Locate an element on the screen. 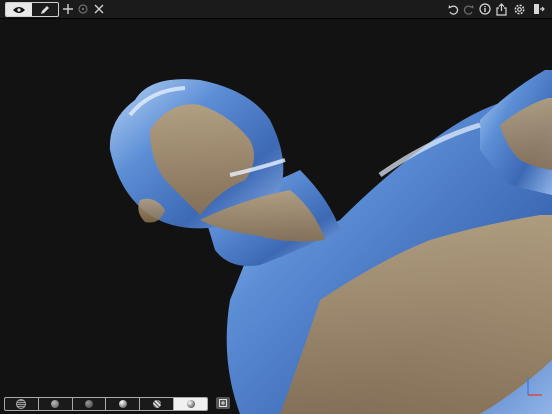 The width and height of the screenshot is (552, 414). move-icon is located at coordinates (68, 9).